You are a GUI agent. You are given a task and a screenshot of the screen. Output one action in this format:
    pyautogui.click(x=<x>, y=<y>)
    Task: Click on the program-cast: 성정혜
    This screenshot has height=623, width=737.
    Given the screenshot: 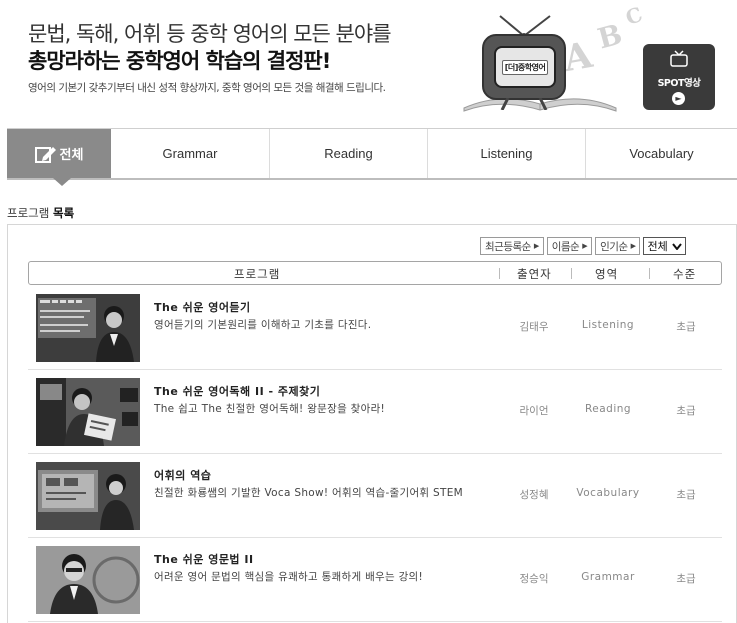 What is the action you would take?
    pyautogui.click(x=534, y=495)
    